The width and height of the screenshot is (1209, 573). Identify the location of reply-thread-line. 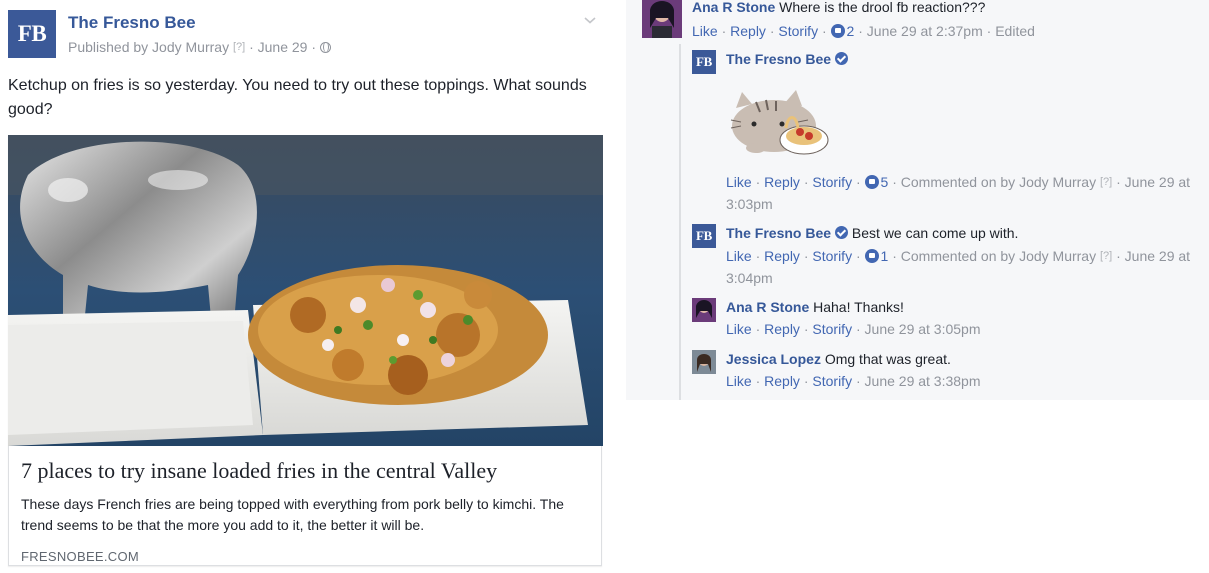
(680, 222).